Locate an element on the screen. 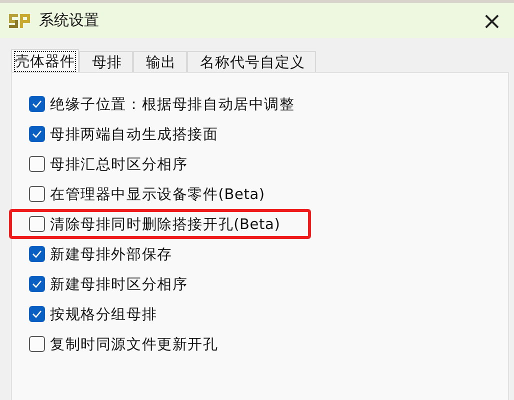  tab: 名称代号自定义 is located at coordinates (251, 61).